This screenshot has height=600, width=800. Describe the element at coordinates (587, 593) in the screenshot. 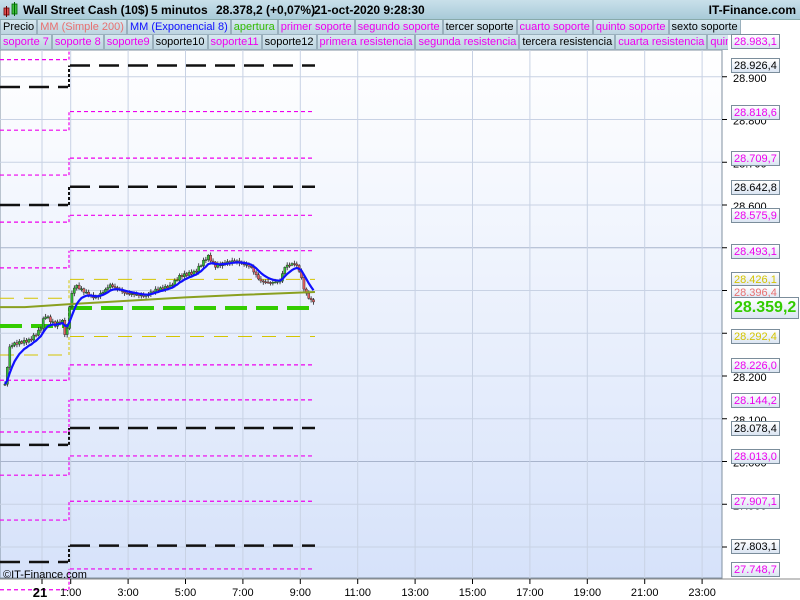

I see `x-tick-label: 19:00` at that location.